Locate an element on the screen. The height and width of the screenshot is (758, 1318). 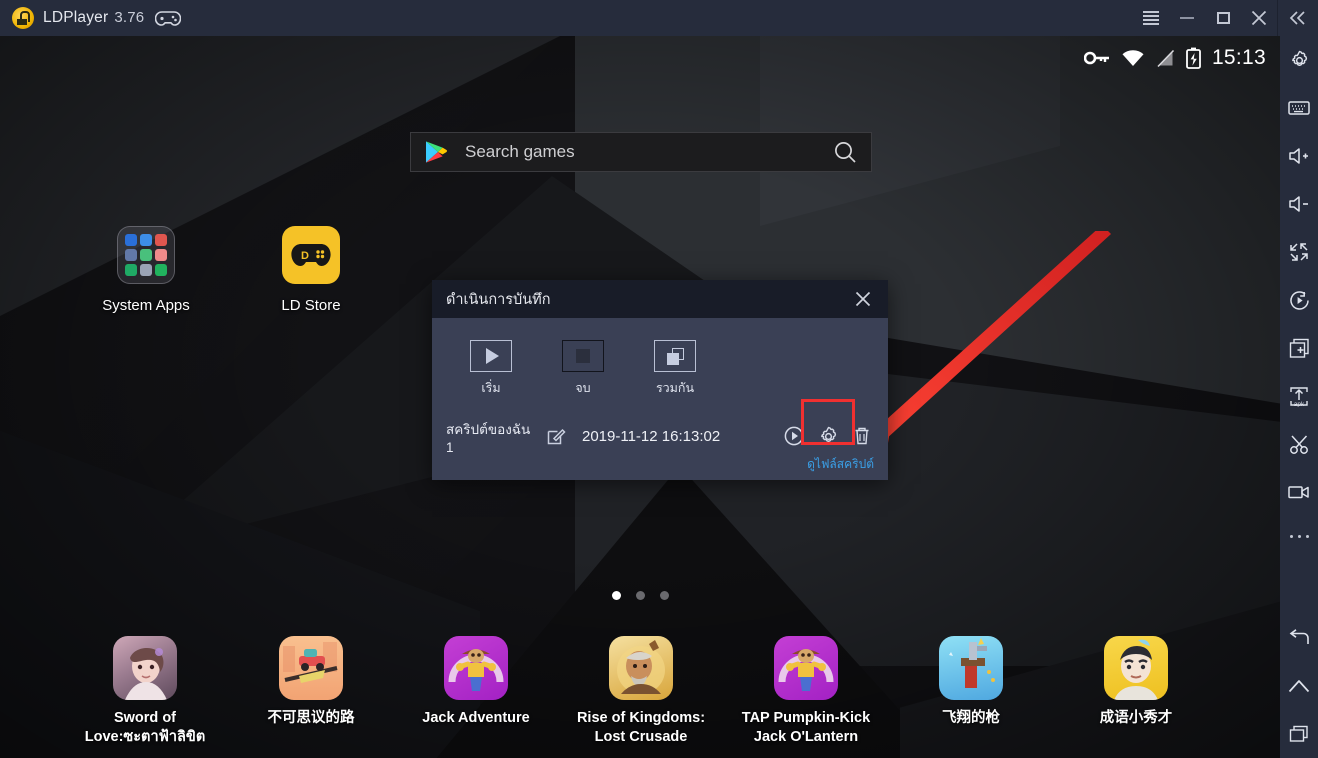
desktop-icon-ld-store: D LD Store is located at coordinates (311, 271).